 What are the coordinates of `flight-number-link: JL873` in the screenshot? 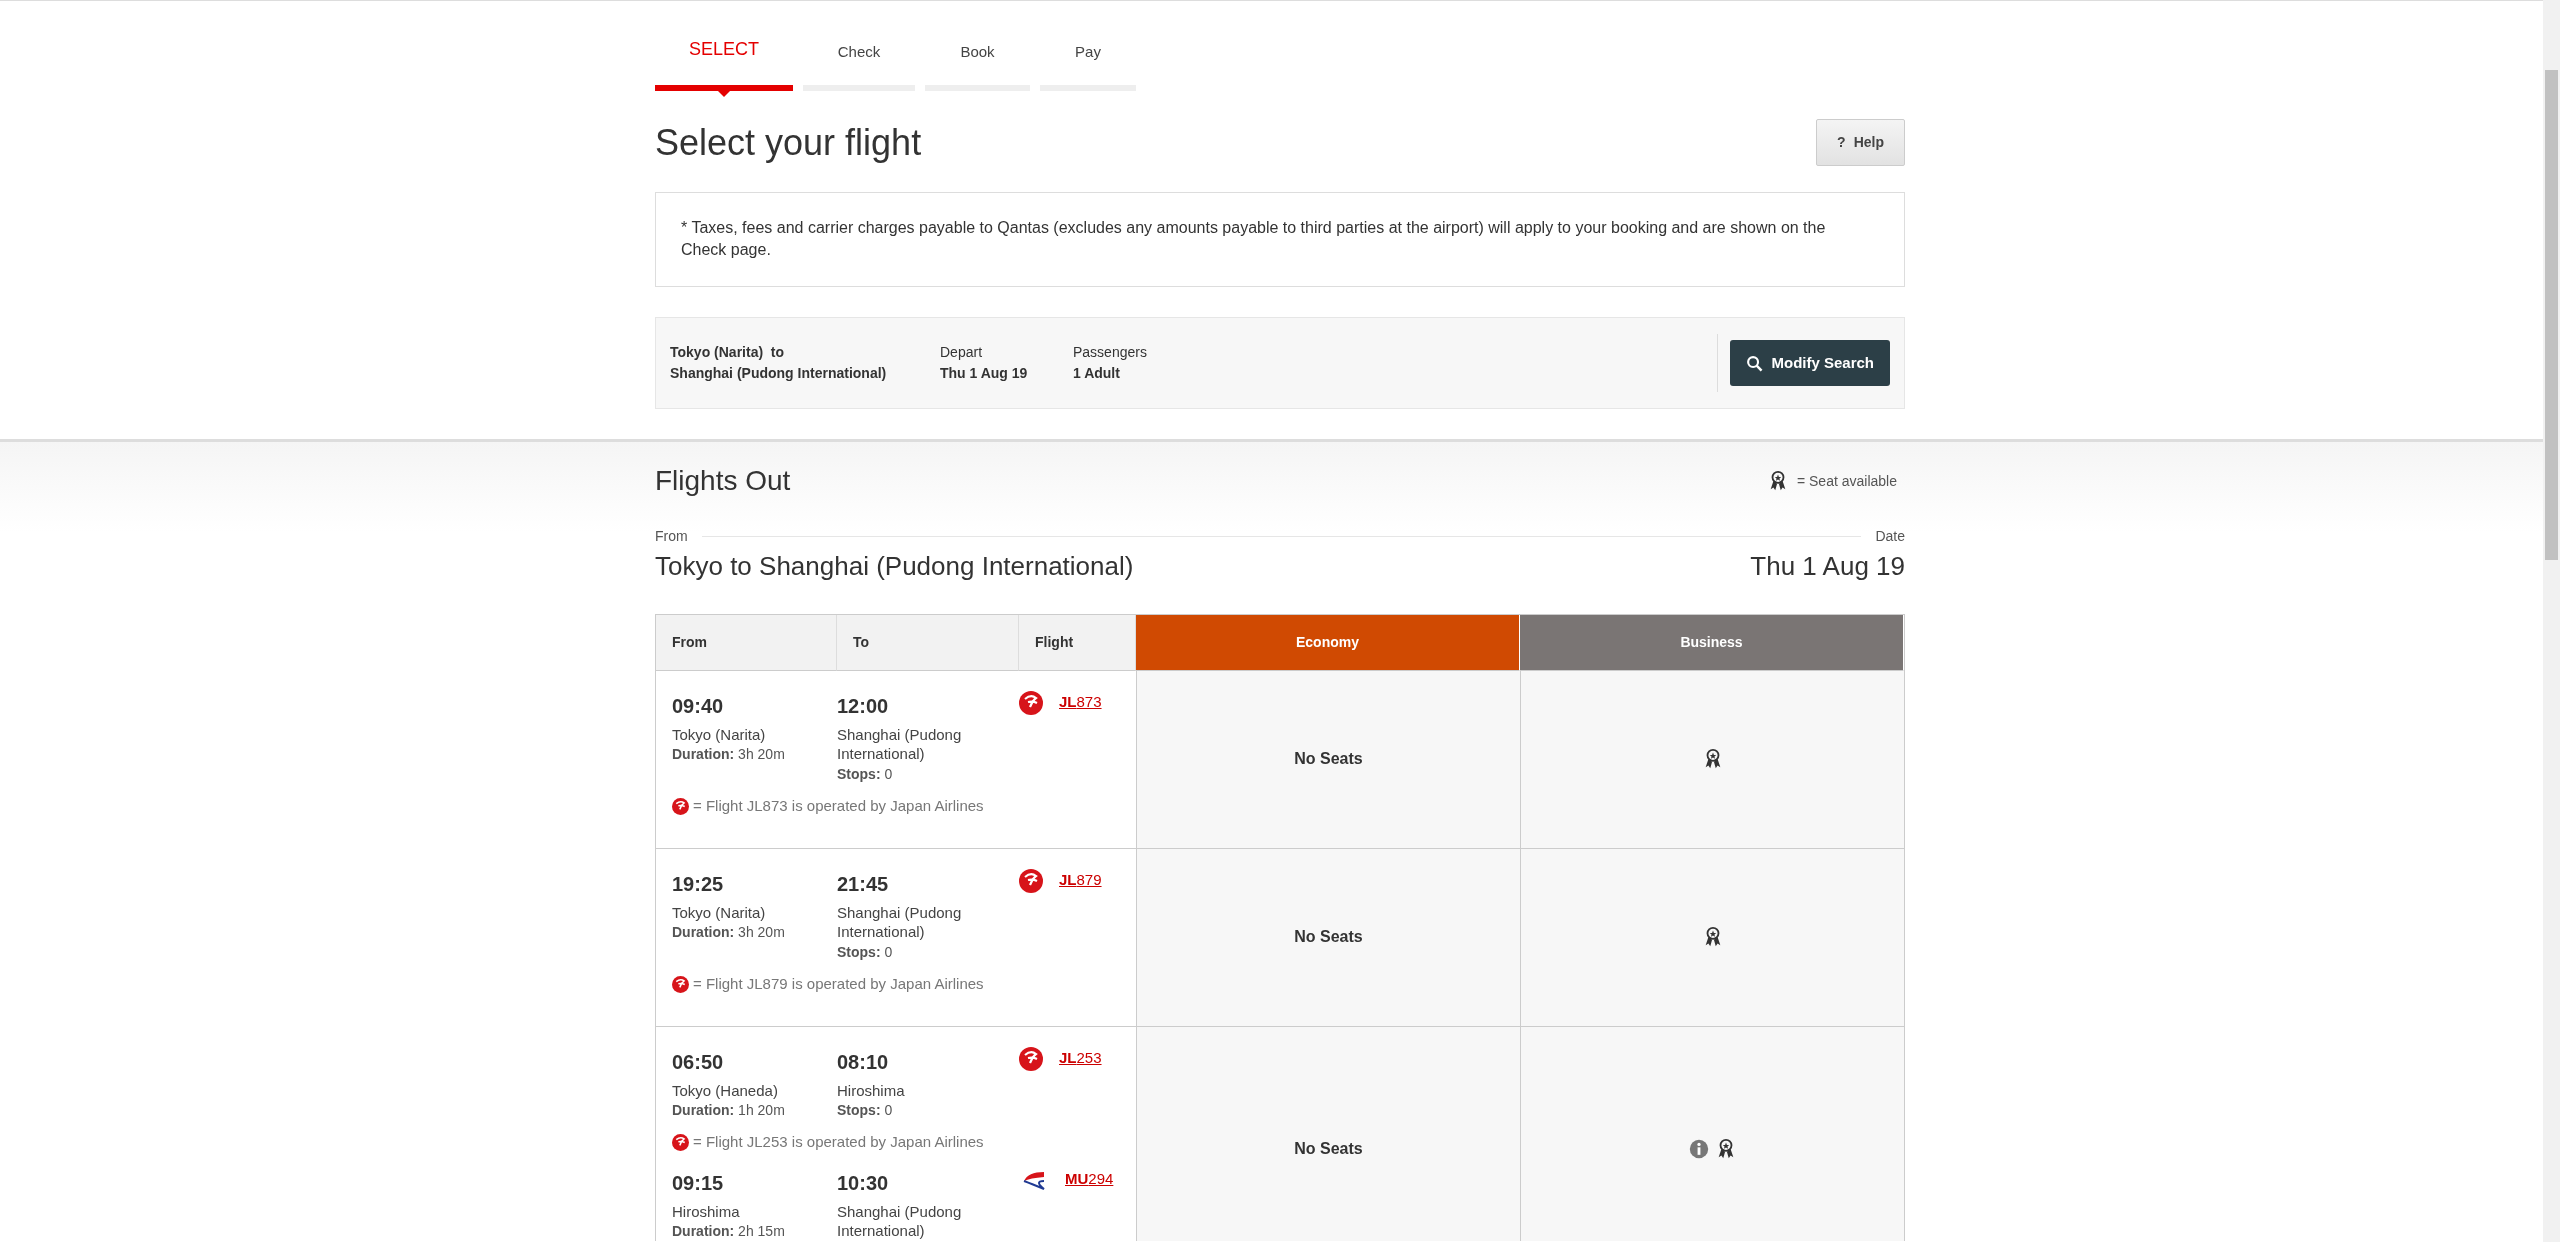 It's located at (1080, 702).